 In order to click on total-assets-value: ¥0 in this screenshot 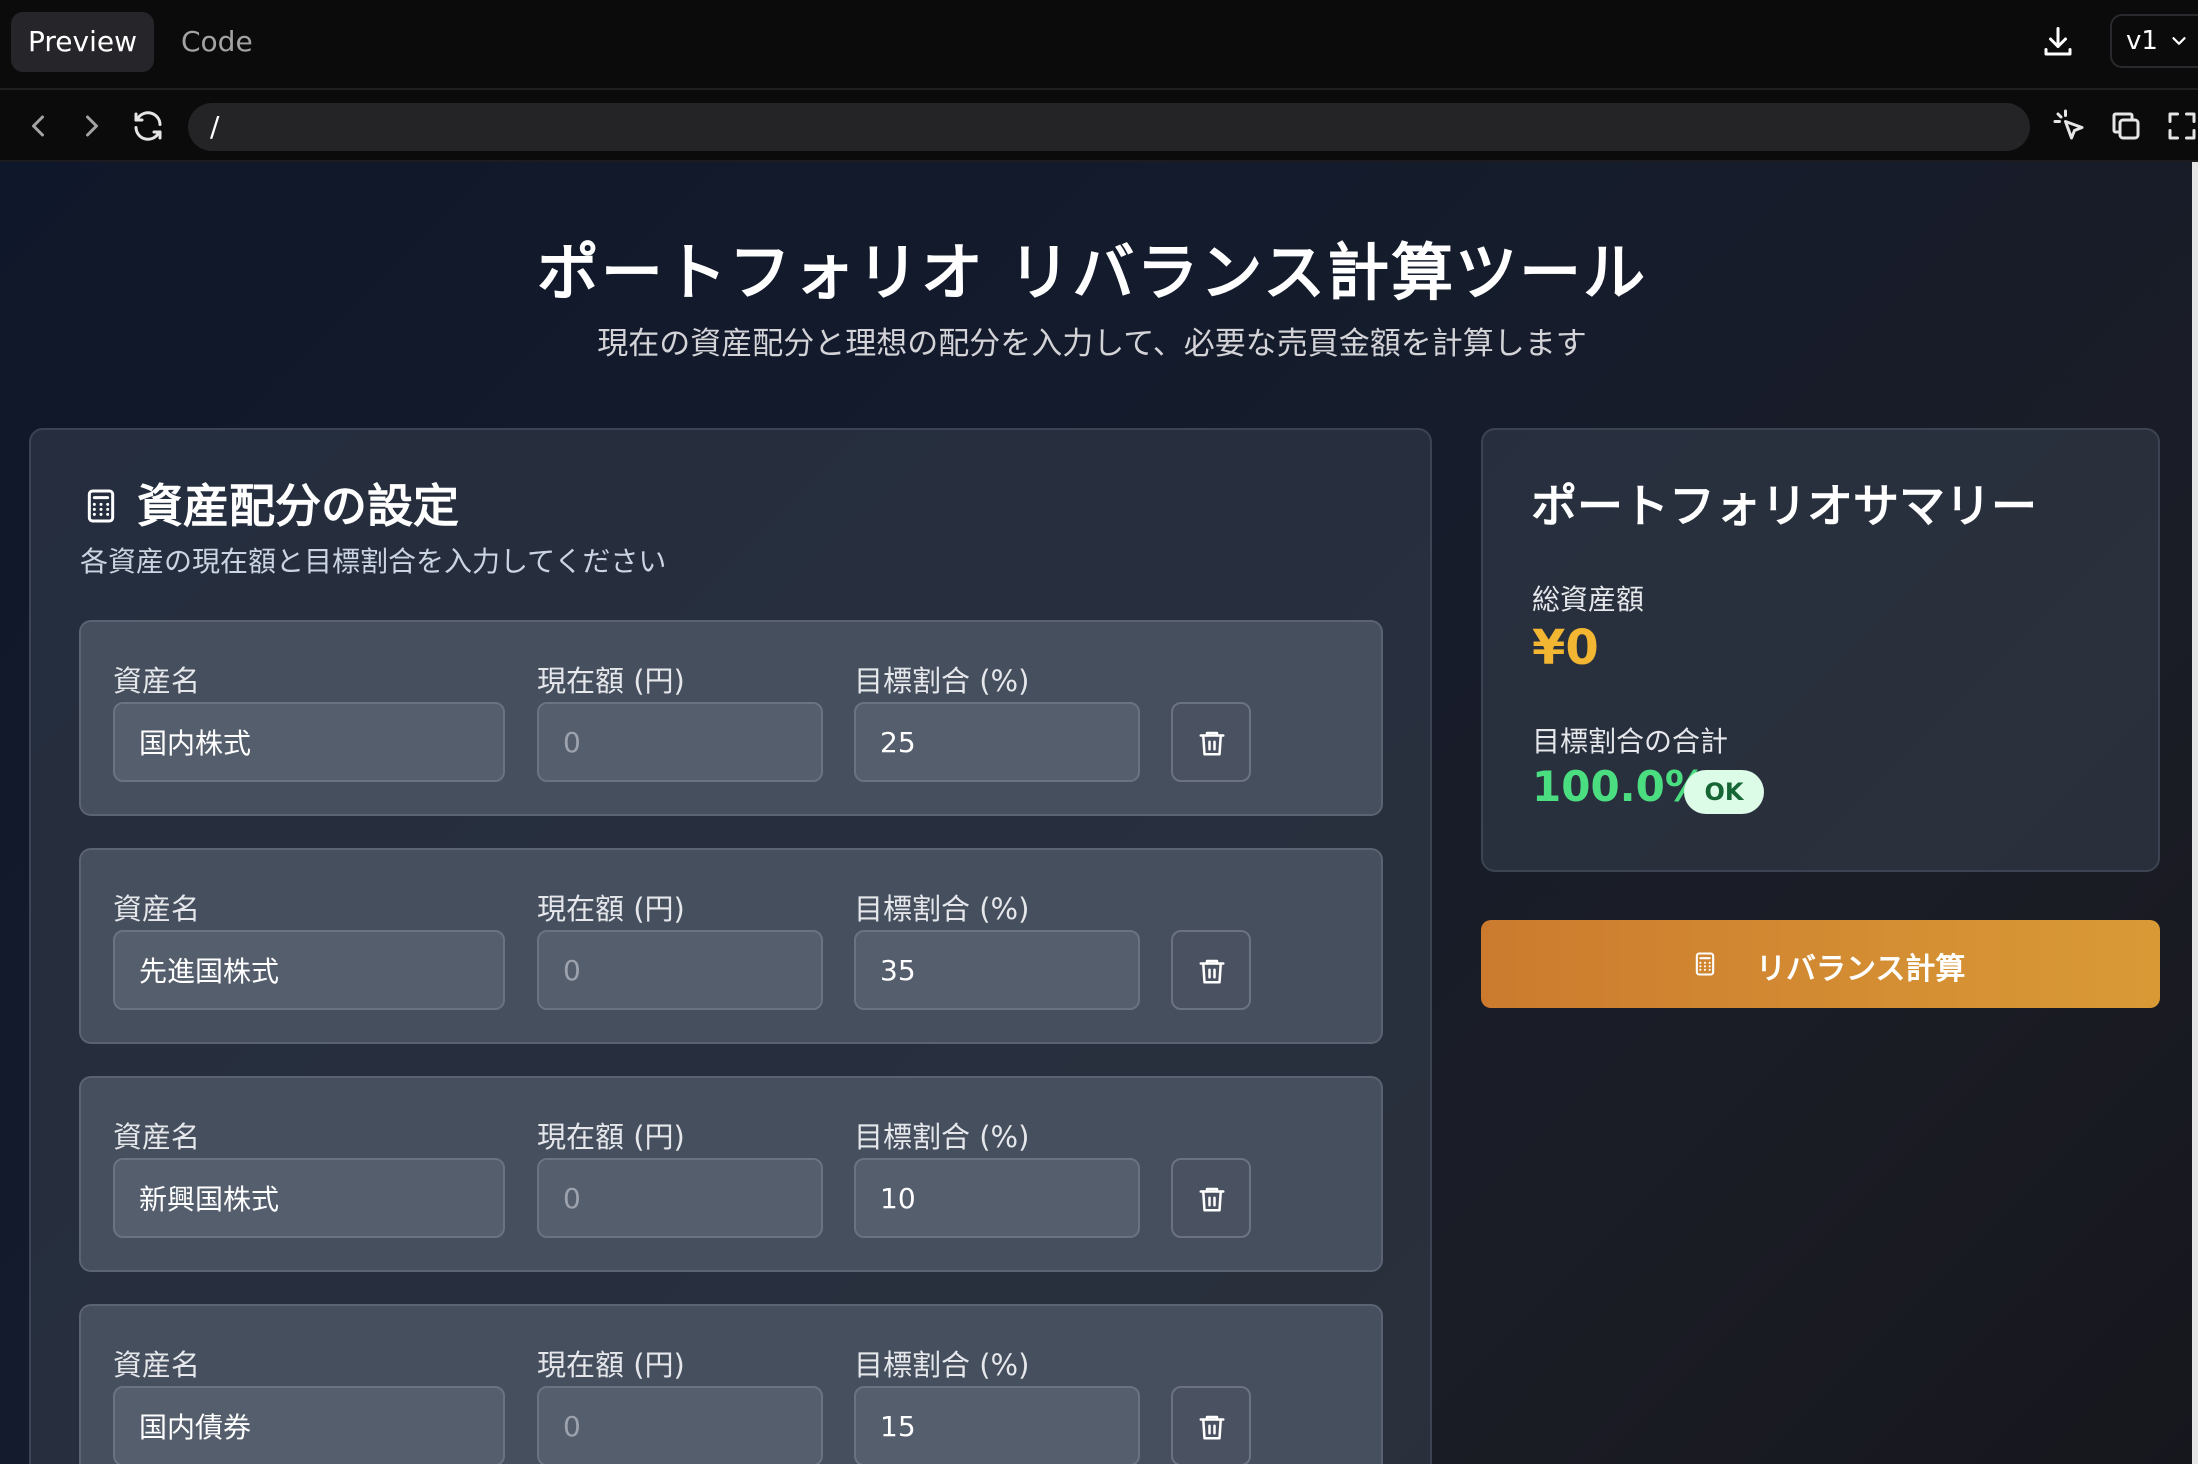, I will do `click(1565, 648)`.